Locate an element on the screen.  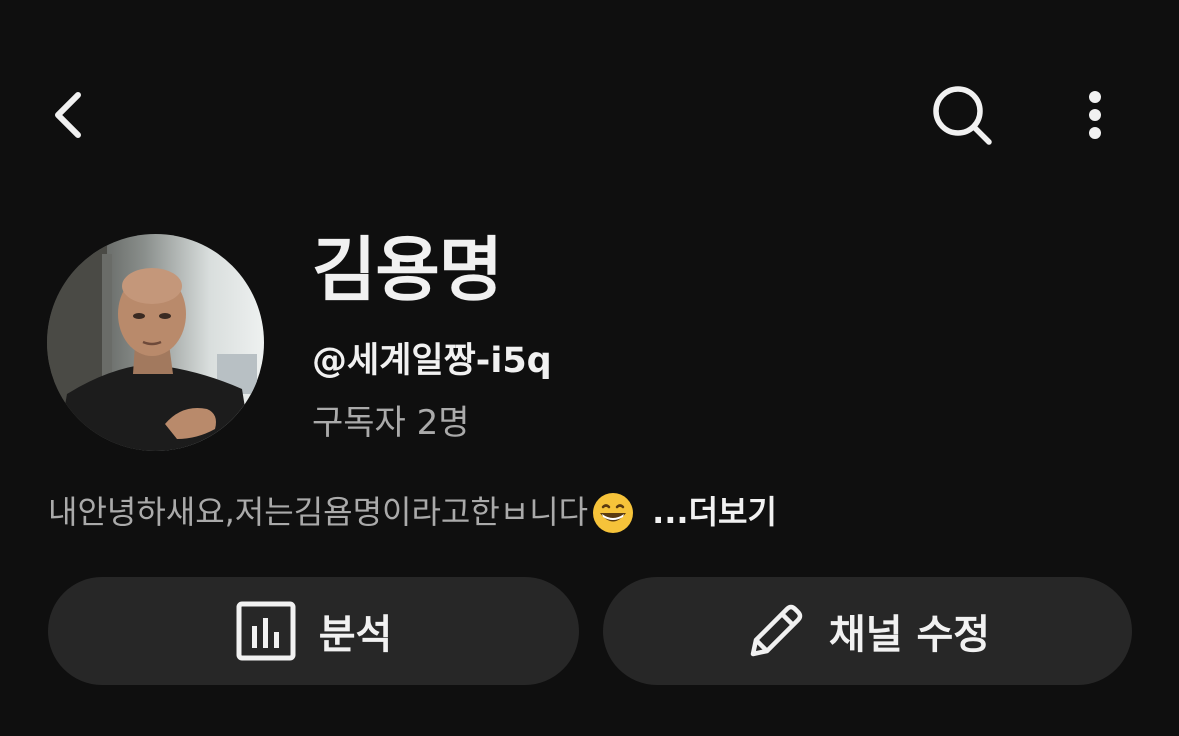
channel-name: 김용명 is located at coordinates (407, 270).